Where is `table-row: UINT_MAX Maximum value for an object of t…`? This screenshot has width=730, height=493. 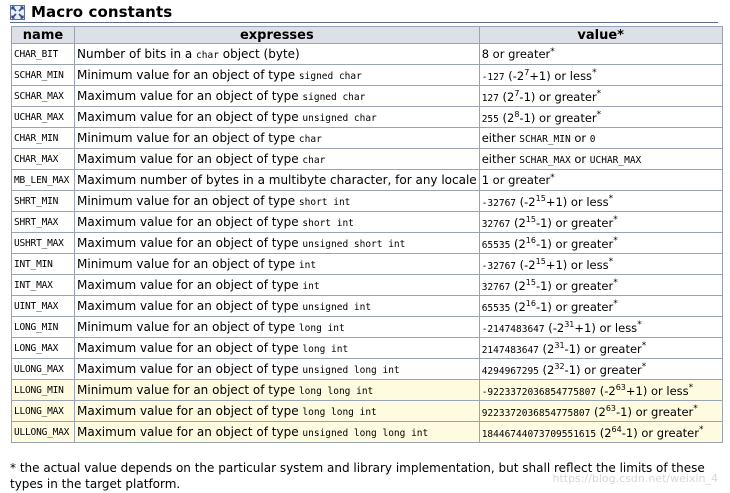 table-row: UINT_MAX Maximum value for an object of t… is located at coordinates (367, 306).